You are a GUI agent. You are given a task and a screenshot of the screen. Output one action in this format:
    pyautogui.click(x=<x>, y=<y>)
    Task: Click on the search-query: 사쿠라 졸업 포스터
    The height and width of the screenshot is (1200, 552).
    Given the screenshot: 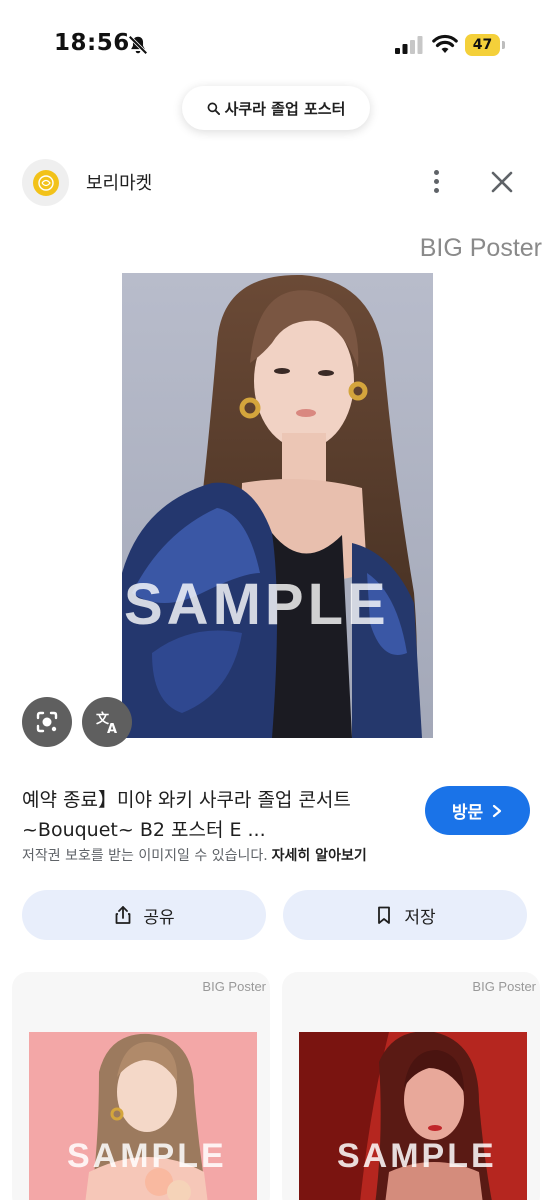 What is the action you would take?
    pyautogui.click(x=285, y=108)
    